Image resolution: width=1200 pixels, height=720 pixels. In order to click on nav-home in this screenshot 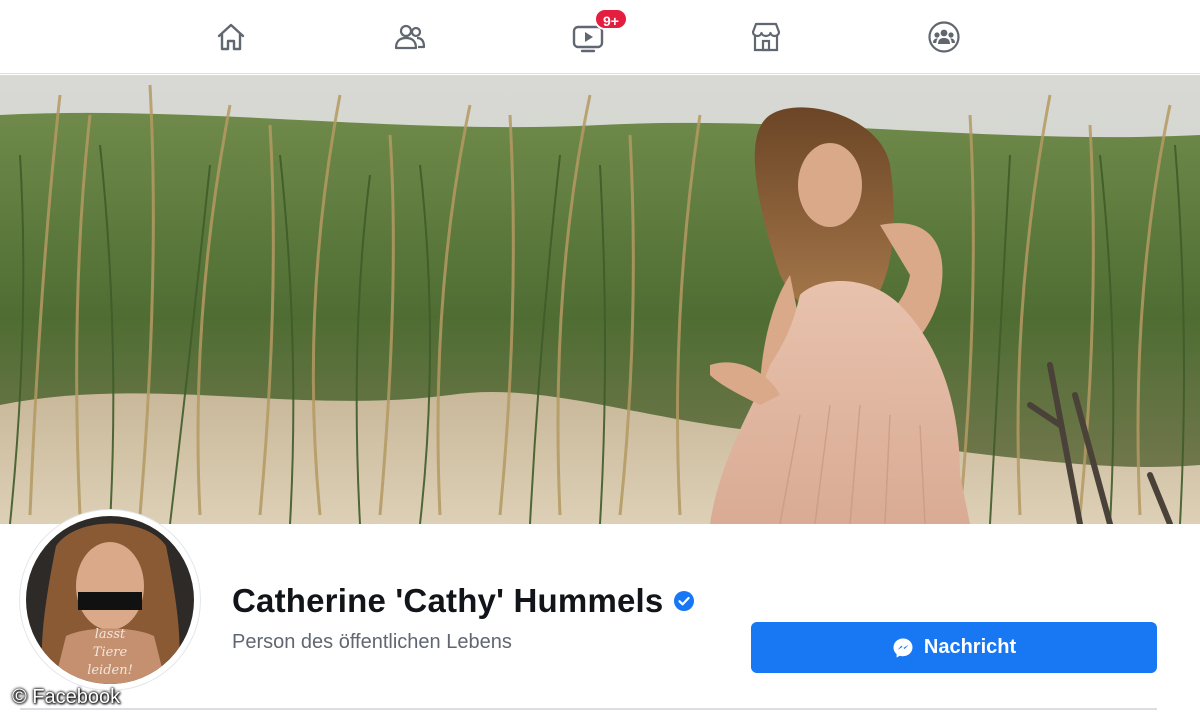, I will do `click(231, 37)`.